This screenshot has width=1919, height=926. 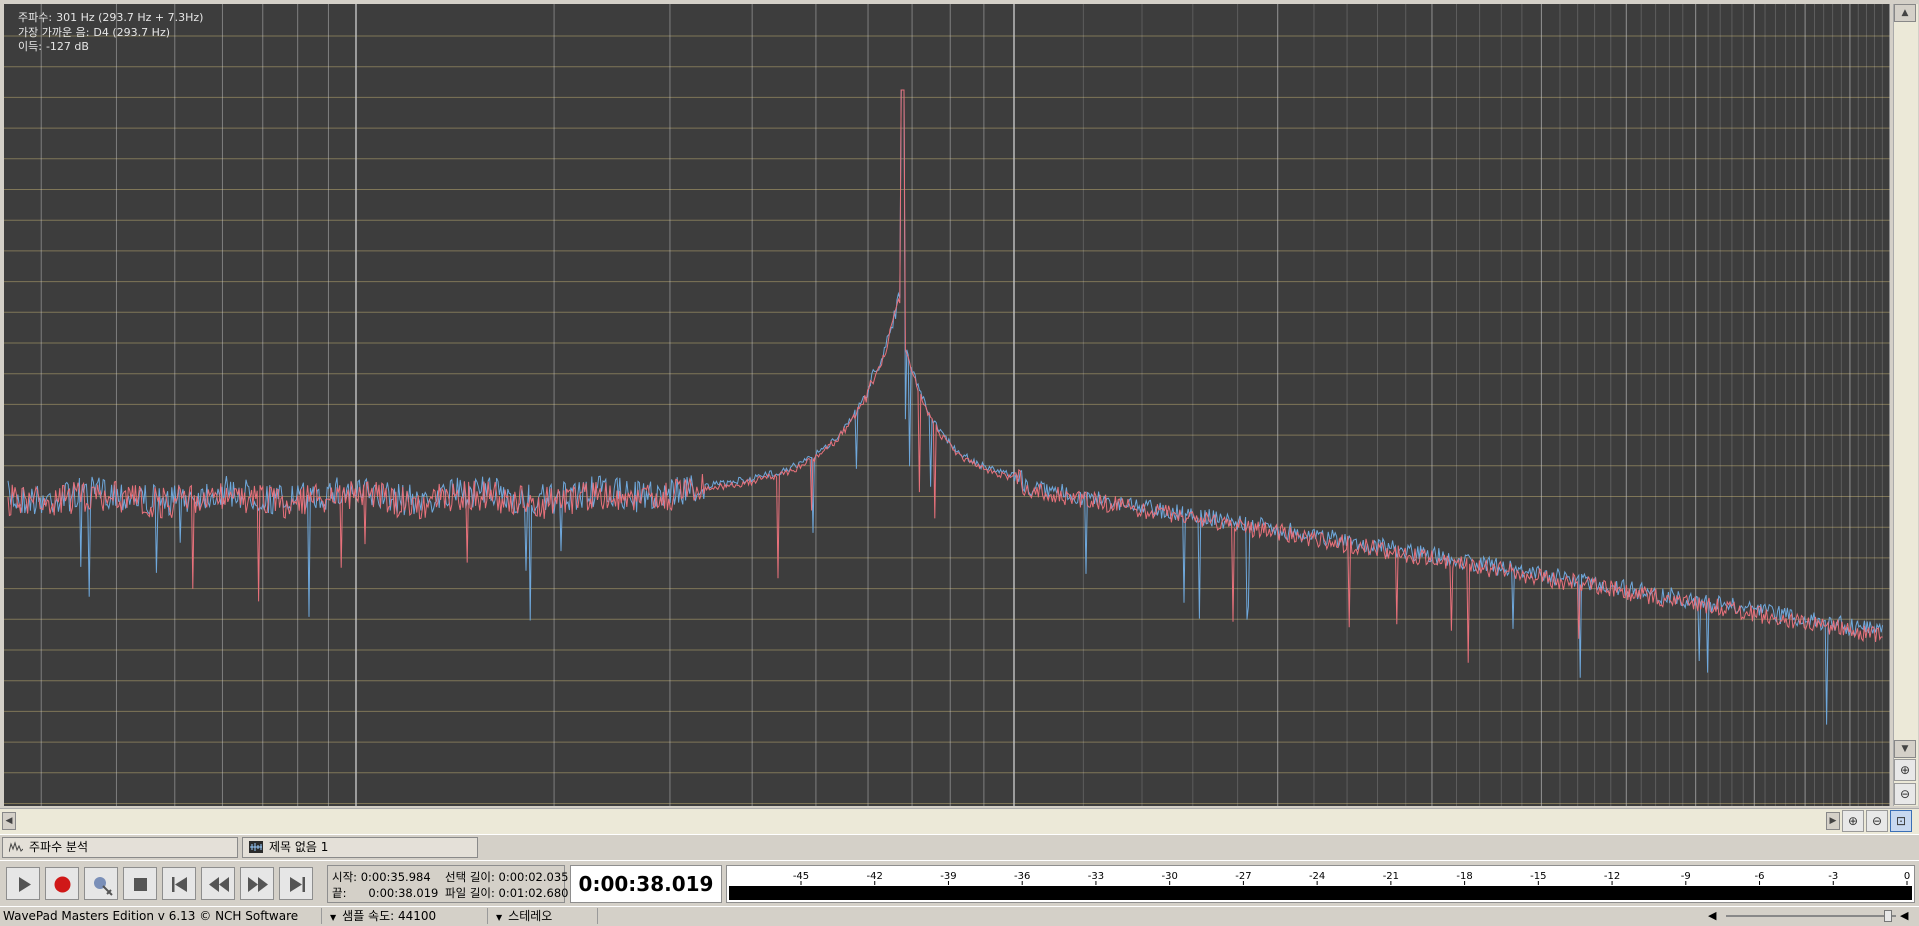 I want to click on rewind-button, so click(x=218, y=883).